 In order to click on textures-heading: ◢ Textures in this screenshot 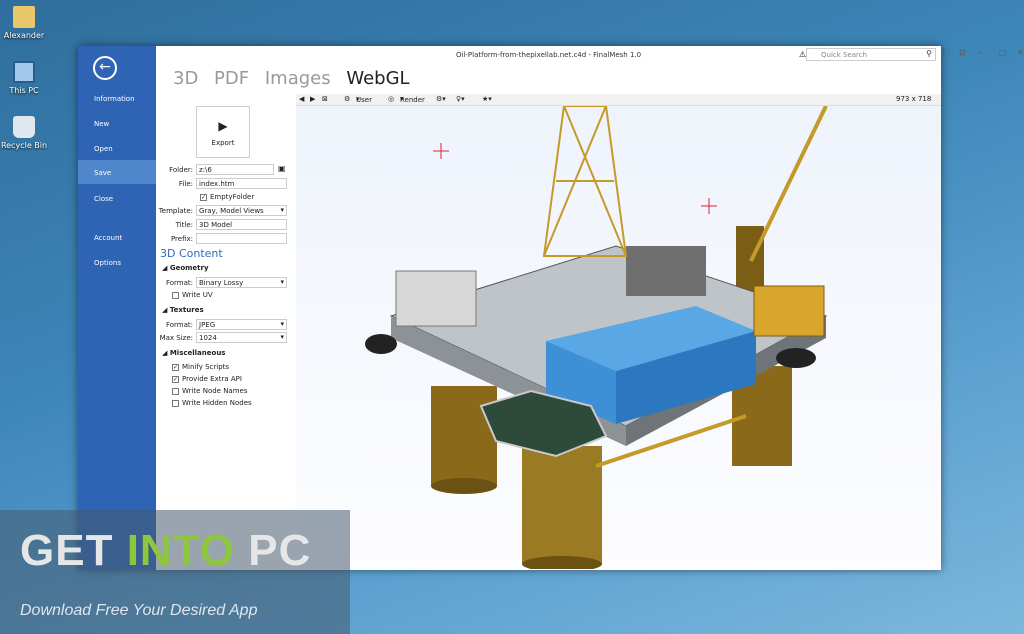, I will do `click(183, 310)`.